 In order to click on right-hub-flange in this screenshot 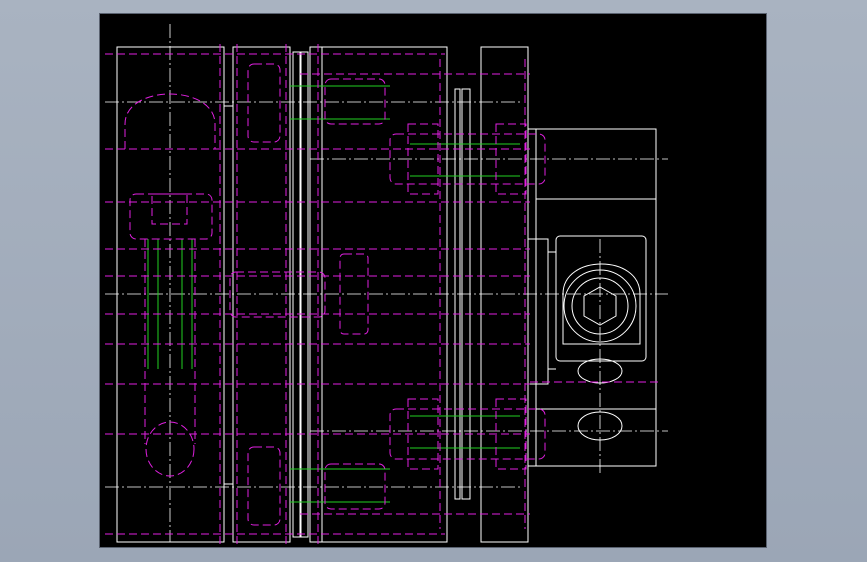, I will do `click(504, 294)`.